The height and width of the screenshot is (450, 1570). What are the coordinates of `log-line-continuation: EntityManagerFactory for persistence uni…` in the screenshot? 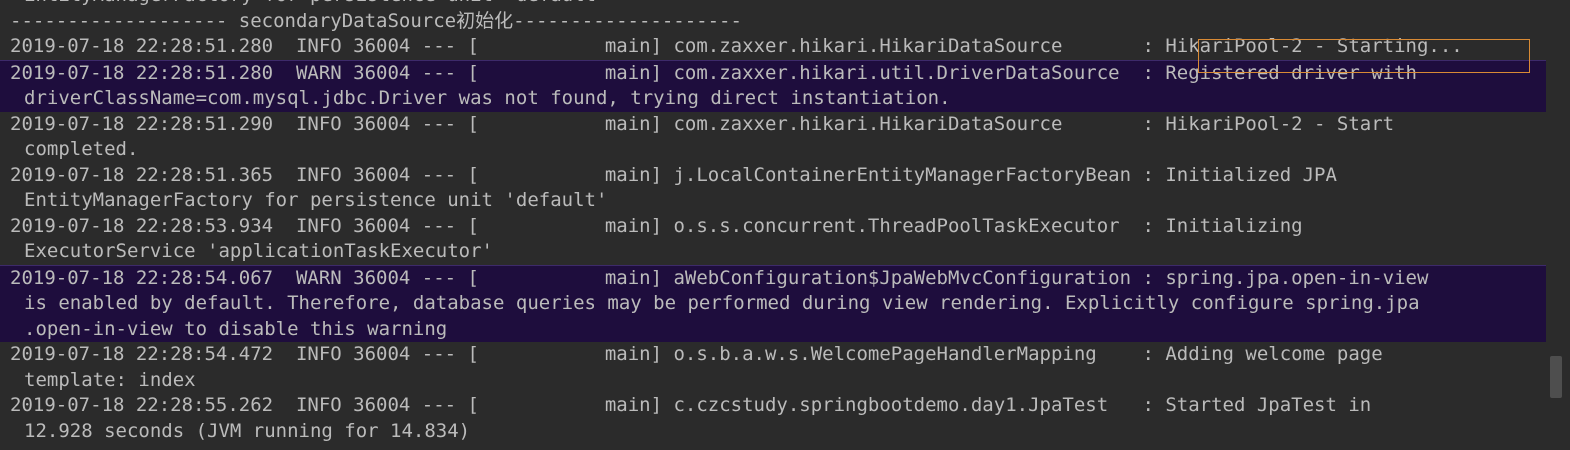 It's located at (316, 200).